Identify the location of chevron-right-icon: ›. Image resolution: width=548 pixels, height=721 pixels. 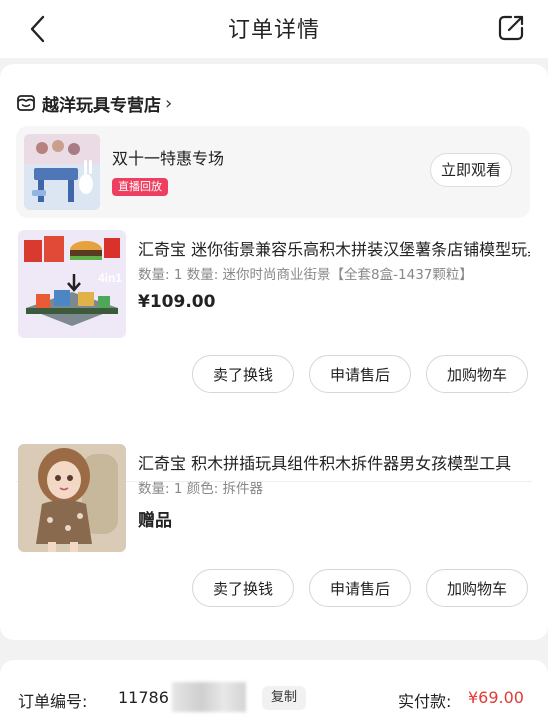
(169, 103).